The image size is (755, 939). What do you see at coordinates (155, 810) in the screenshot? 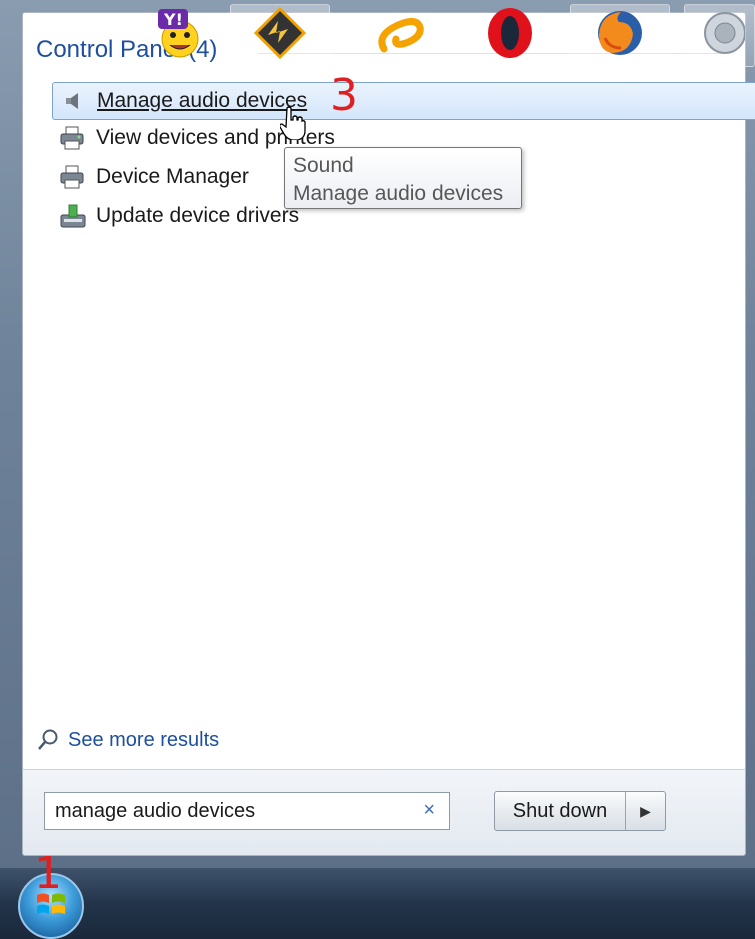
I see `search-input-value: manage audio devices` at bounding box center [155, 810].